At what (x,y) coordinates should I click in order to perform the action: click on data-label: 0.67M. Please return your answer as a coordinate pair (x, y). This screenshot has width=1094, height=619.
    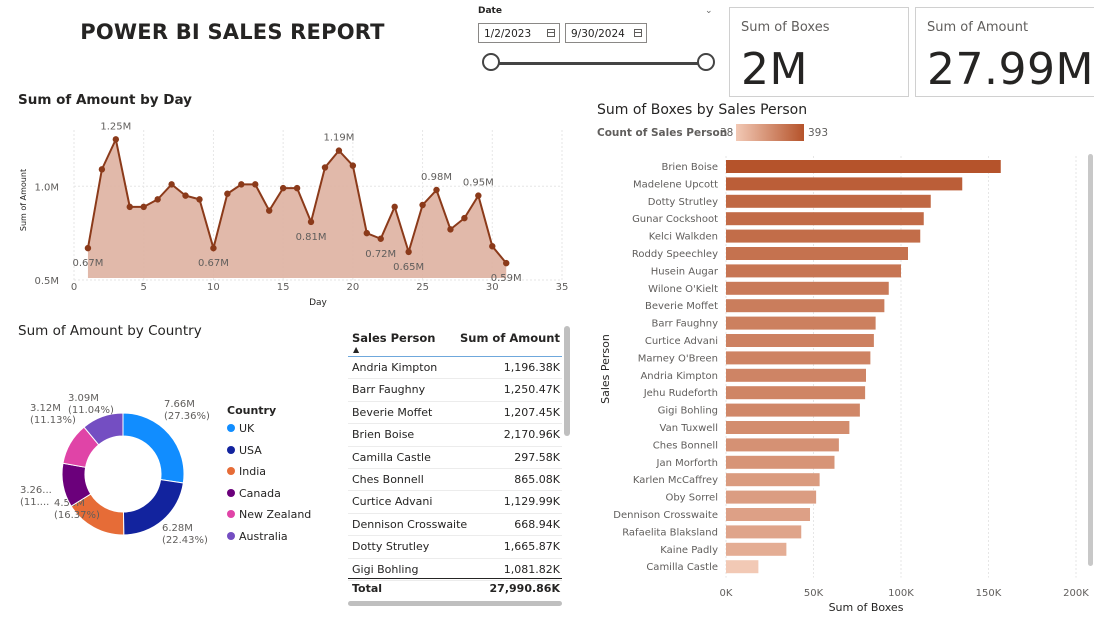
    Looking at the image, I should click on (87, 263).